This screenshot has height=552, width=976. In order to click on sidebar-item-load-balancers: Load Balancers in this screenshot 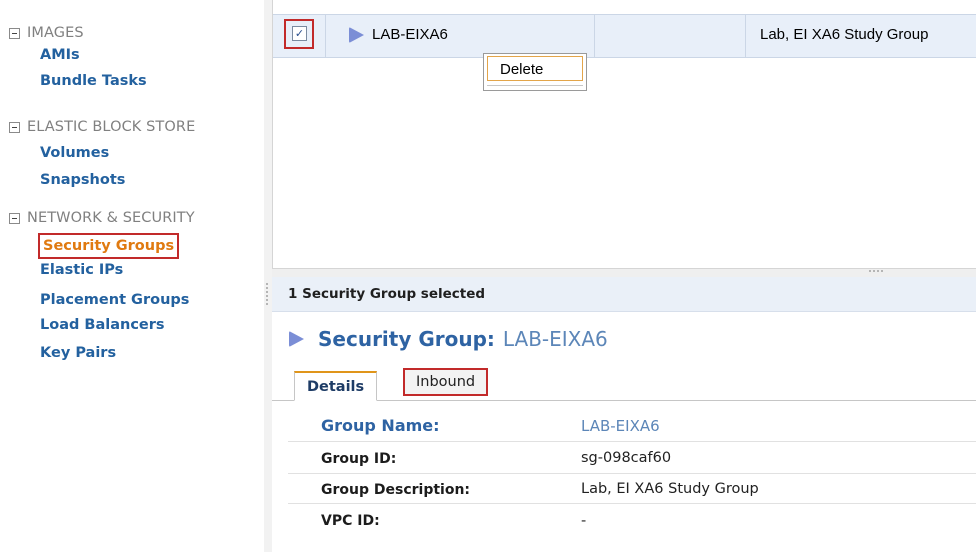, I will do `click(117, 326)`.